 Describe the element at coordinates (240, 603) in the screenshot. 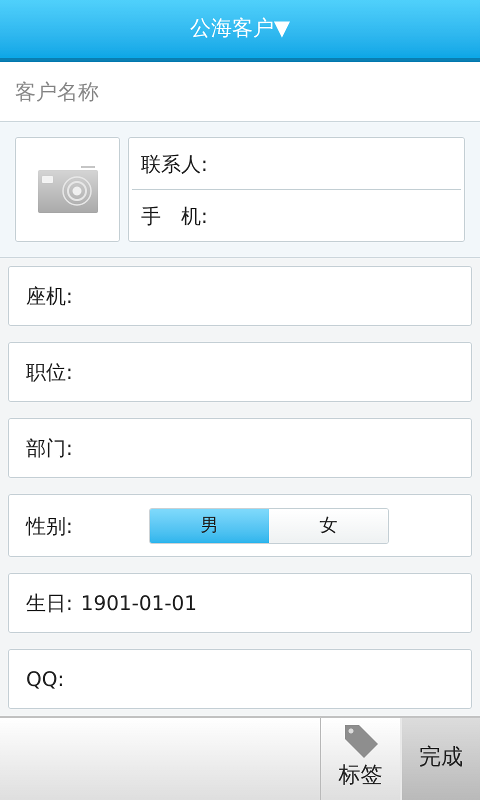

I see `form-field: 生日: 1901-01-01` at that location.